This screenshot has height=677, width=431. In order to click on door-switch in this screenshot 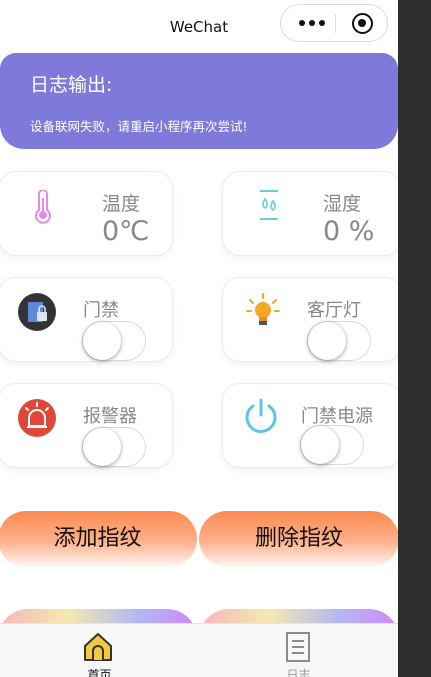, I will do `click(114, 341)`.